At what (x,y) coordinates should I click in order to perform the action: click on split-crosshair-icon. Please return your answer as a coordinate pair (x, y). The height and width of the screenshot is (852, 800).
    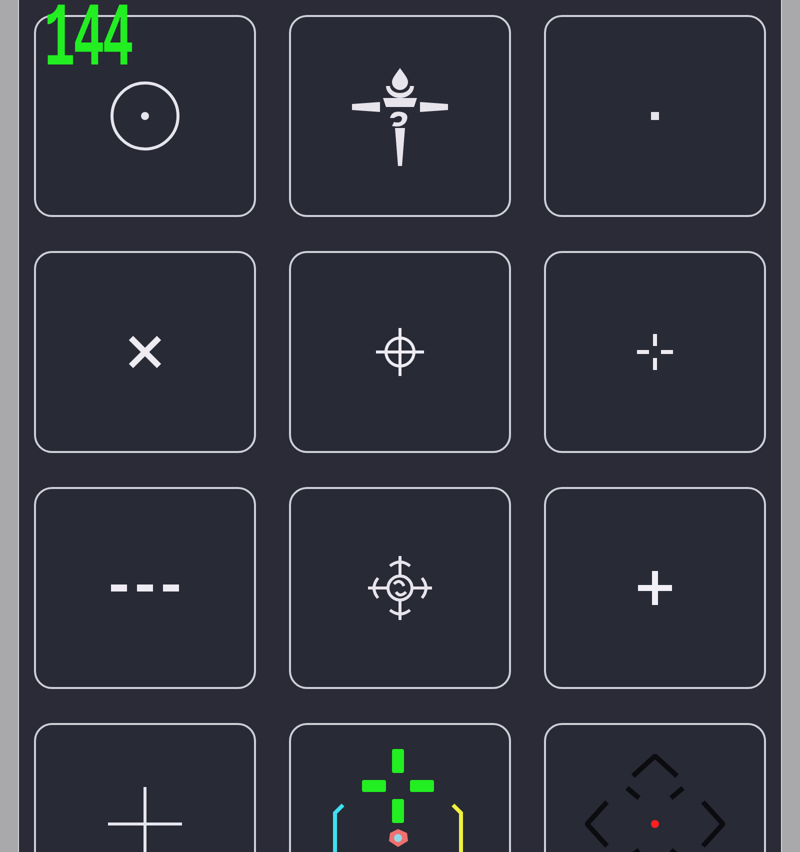
    Looking at the image, I should click on (655, 352).